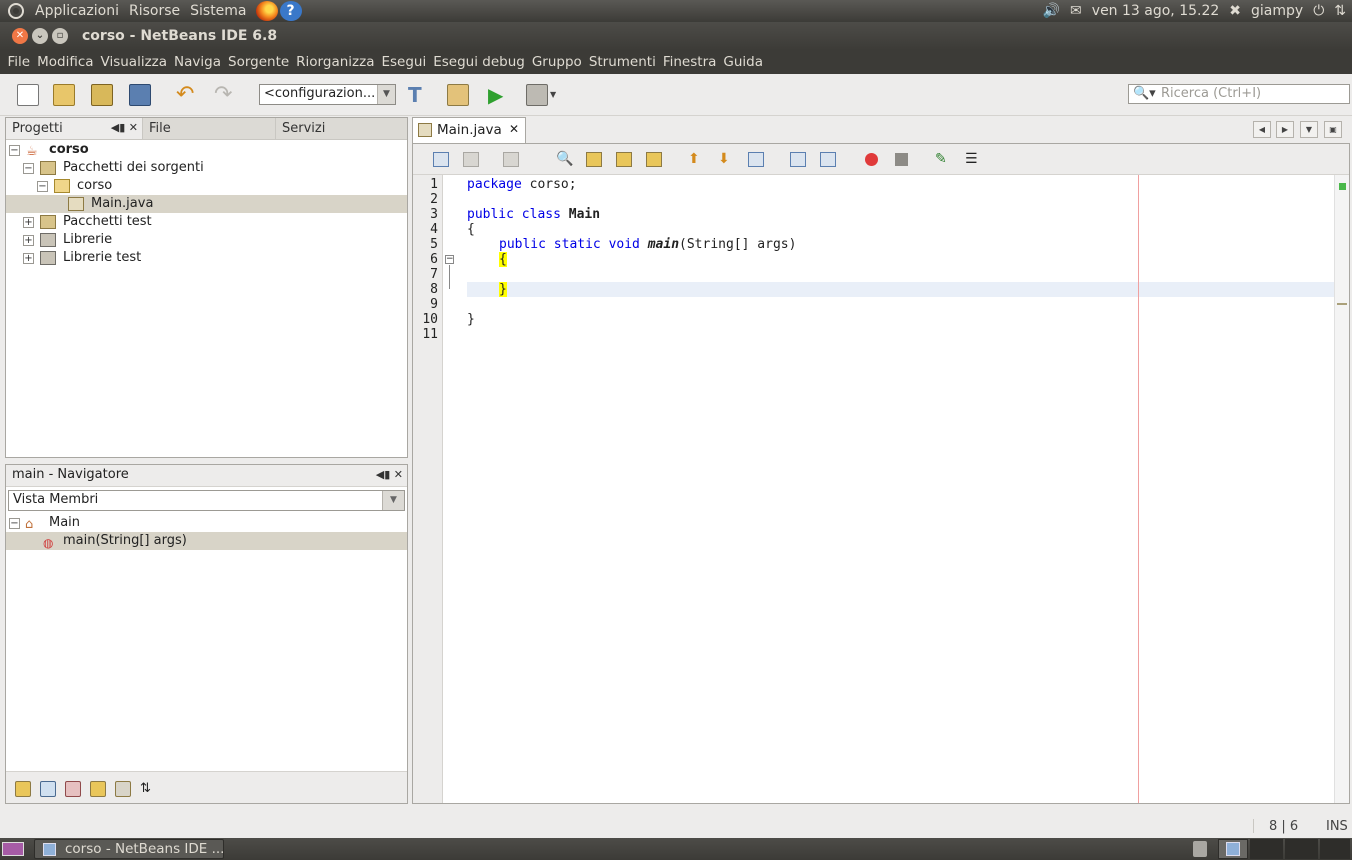  I want to click on help-launcher-icon: ?, so click(290, 11).